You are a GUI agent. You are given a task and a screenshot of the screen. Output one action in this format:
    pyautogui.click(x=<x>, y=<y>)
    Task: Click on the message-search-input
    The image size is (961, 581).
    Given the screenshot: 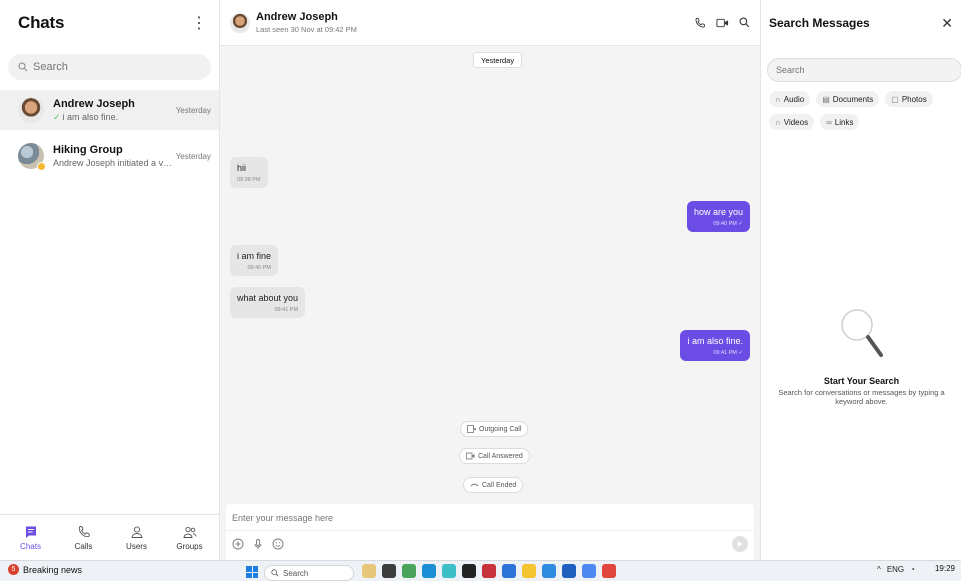 What is the action you would take?
    pyautogui.click(x=861, y=70)
    